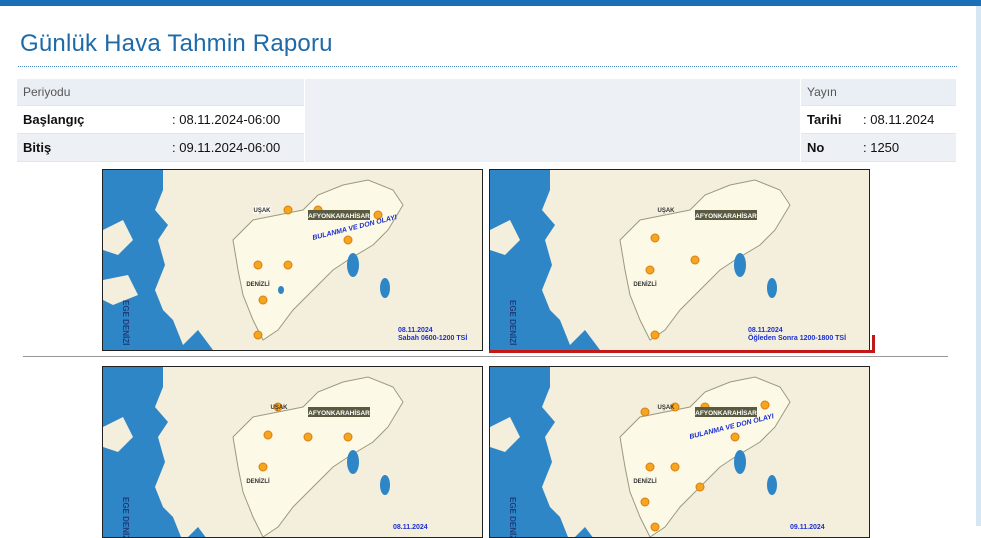  I want to click on publication-date-value: : 08.11.2024, so click(899, 119).